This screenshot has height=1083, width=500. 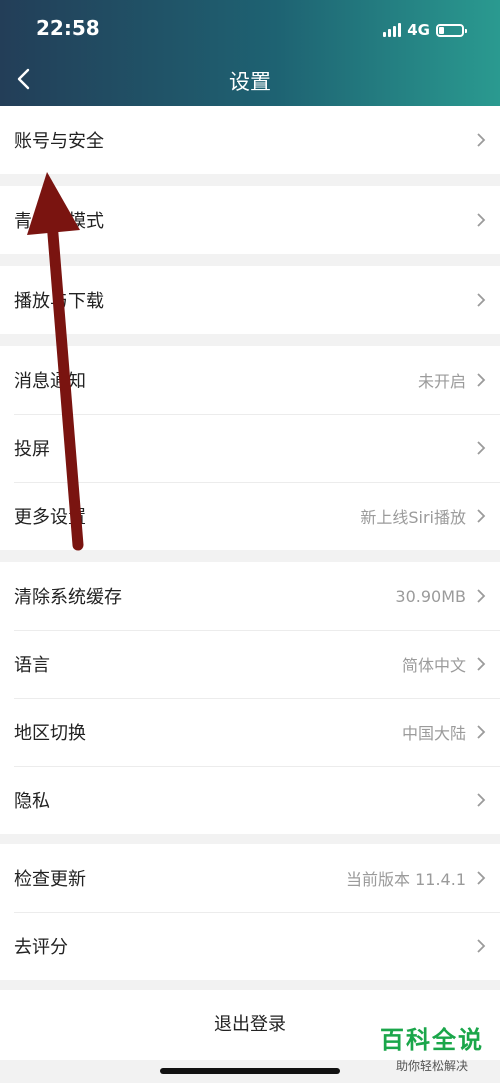 What do you see at coordinates (68, 597) in the screenshot?
I see `row-label: 清除系统缓存` at bounding box center [68, 597].